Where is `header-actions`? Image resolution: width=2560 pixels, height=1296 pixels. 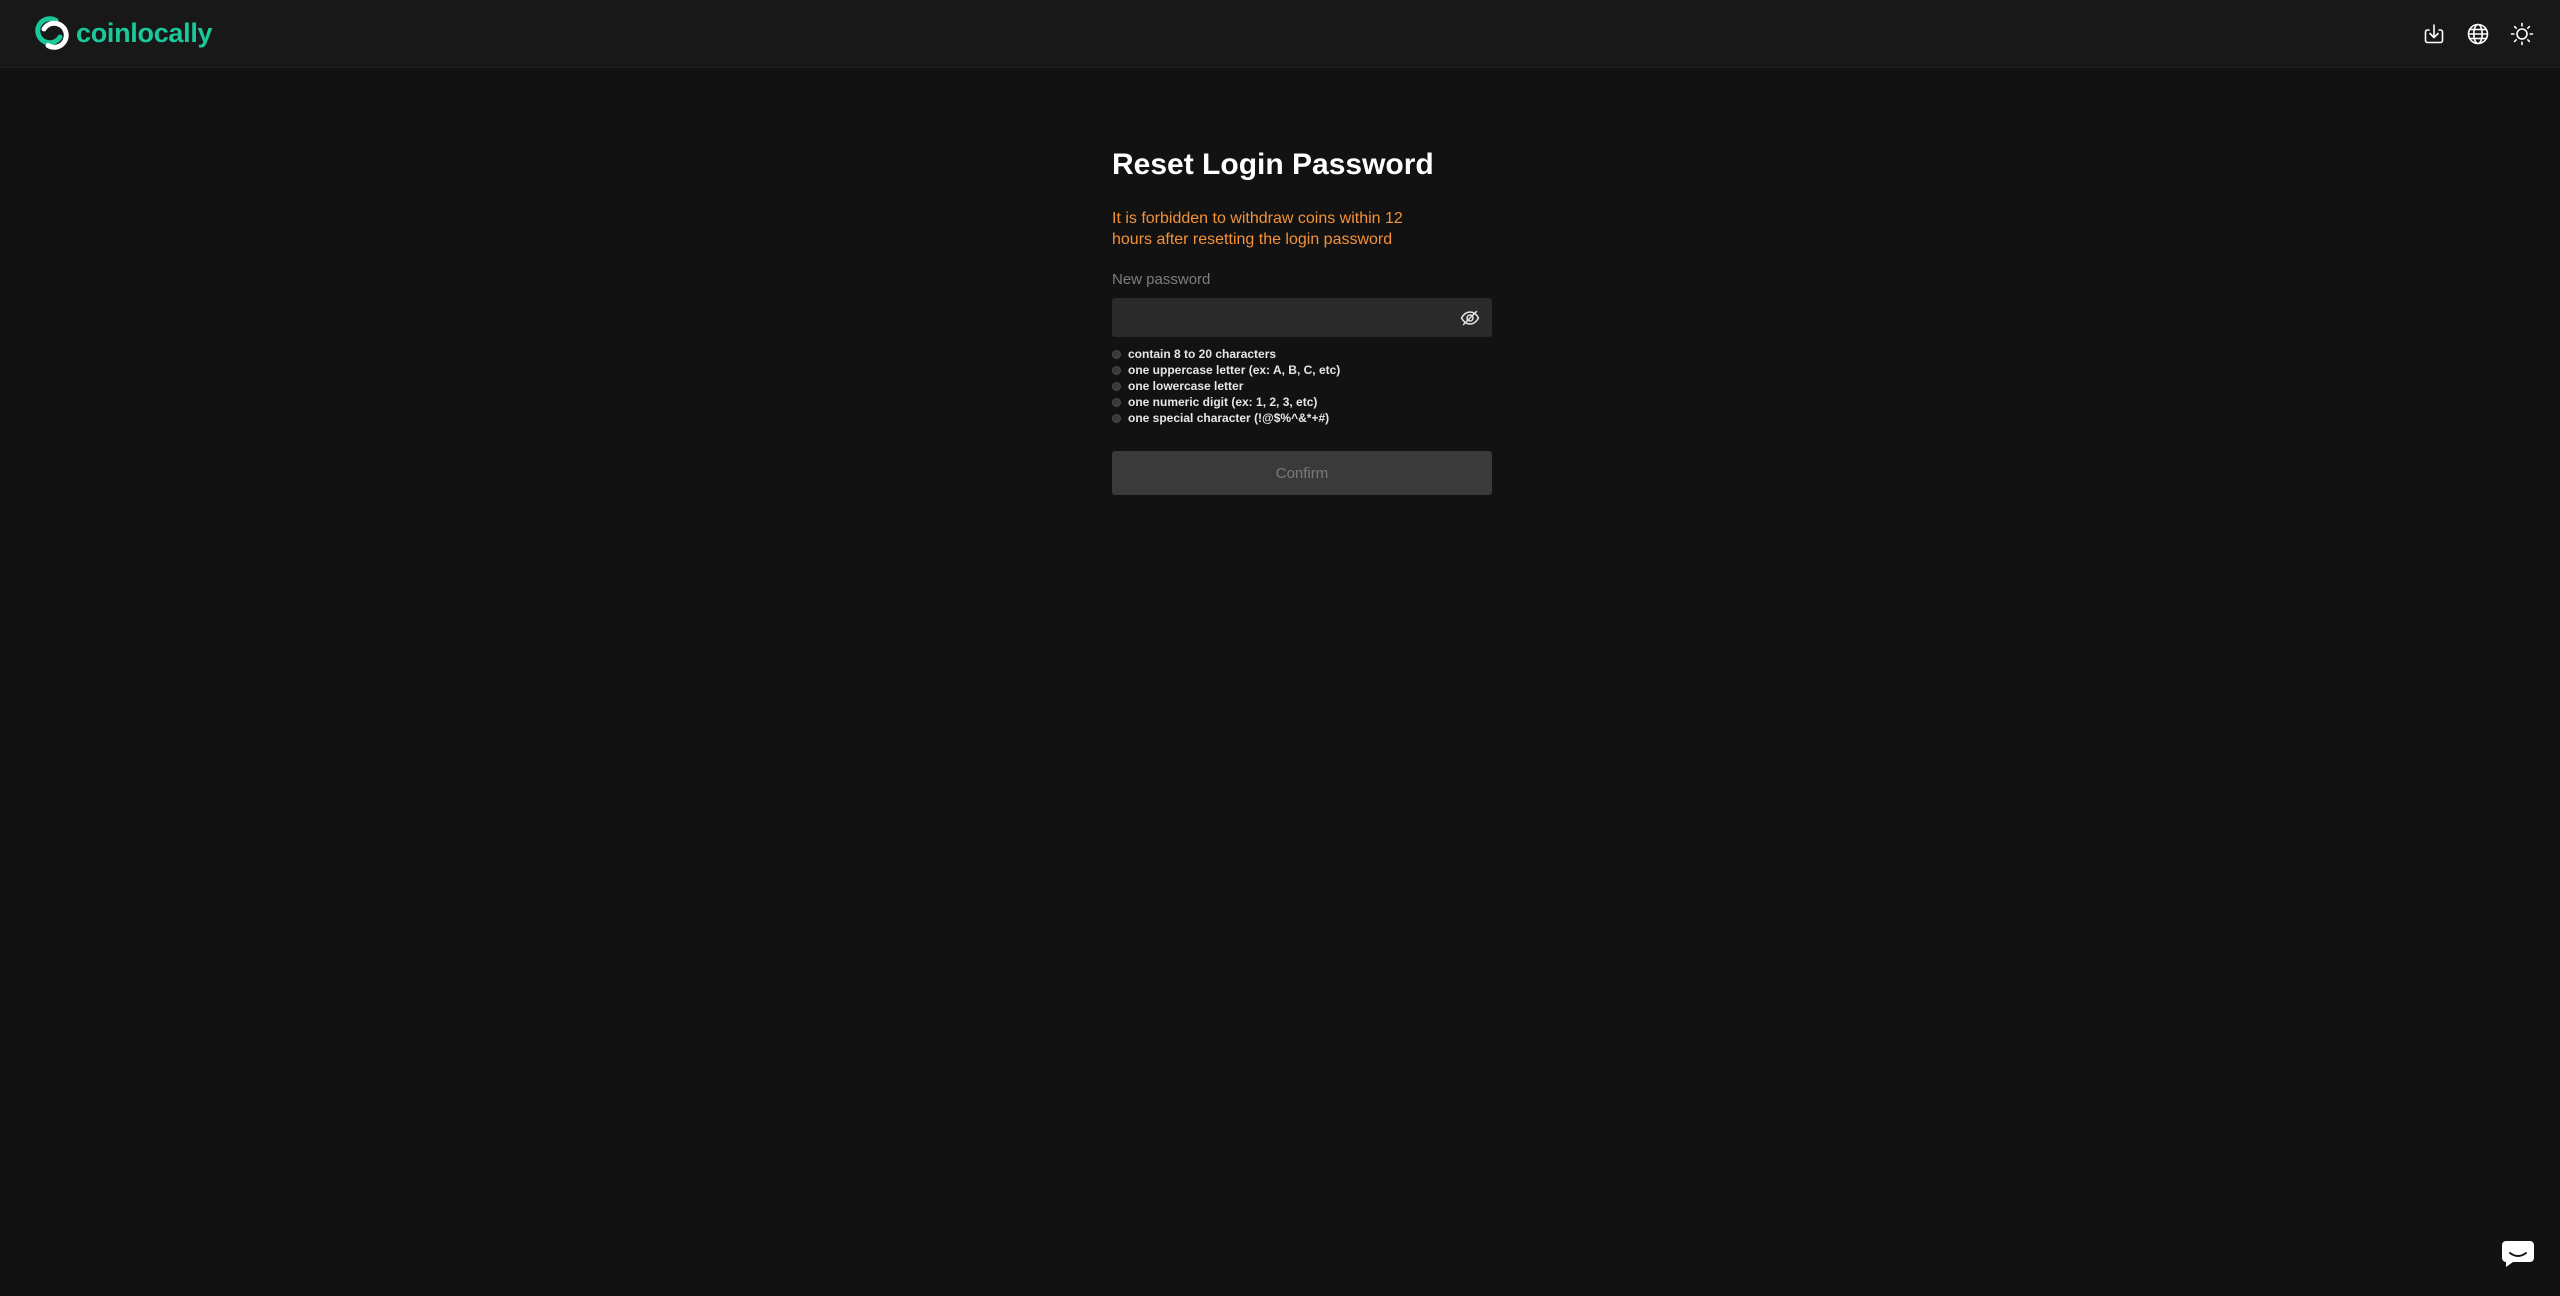
header-actions is located at coordinates (2470, 34).